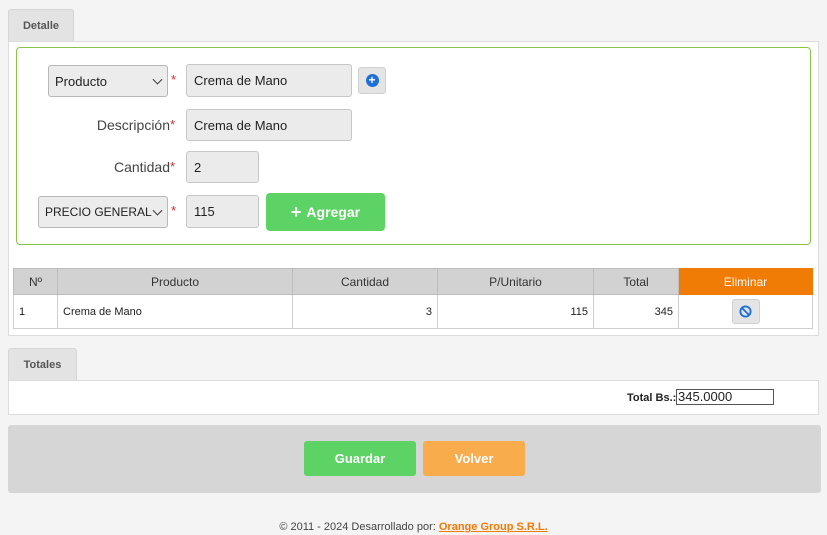  I want to click on ban-icon, so click(745, 311).